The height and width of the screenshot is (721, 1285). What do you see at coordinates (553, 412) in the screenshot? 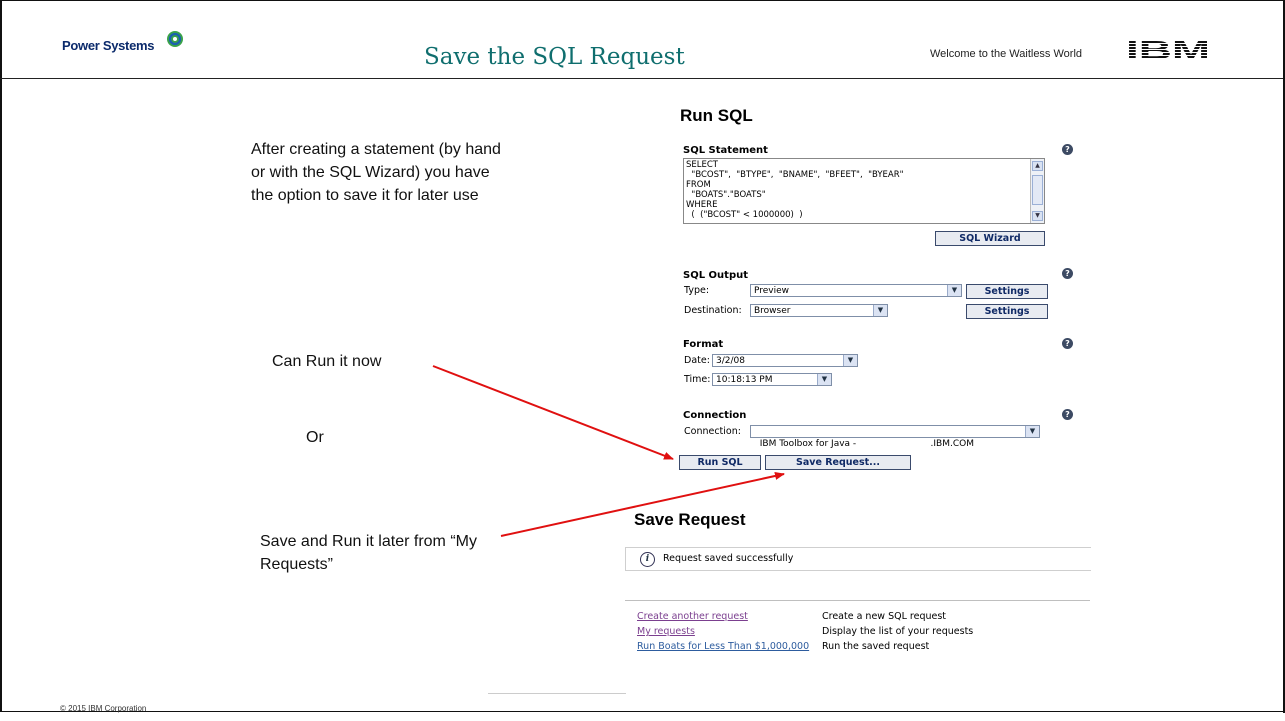
I see `arrow-to-run-sql` at bounding box center [553, 412].